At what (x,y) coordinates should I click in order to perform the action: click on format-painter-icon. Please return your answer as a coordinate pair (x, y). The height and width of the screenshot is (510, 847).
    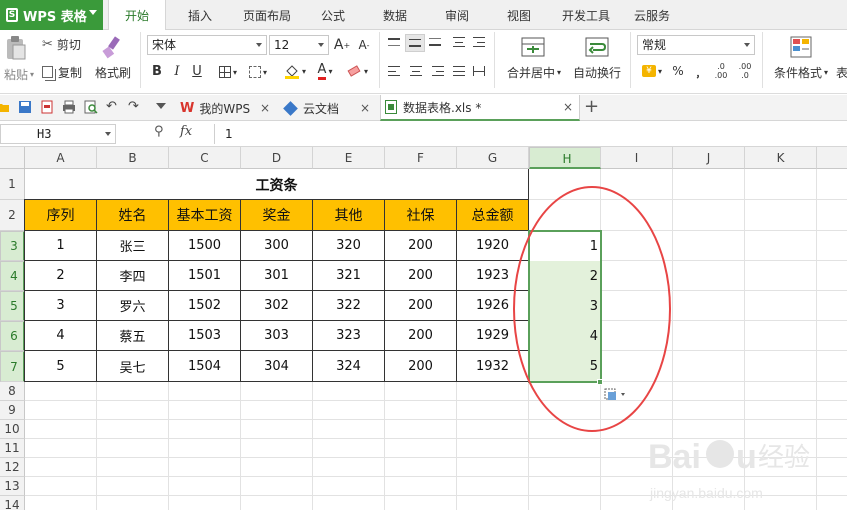
    Looking at the image, I should click on (113, 47).